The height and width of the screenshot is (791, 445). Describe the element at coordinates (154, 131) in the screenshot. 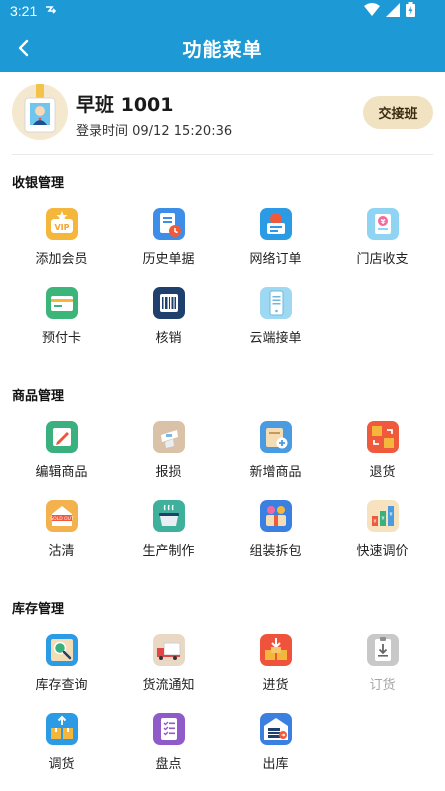

I see `login-time: 登录时间 09/12 15:20:36` at that location.